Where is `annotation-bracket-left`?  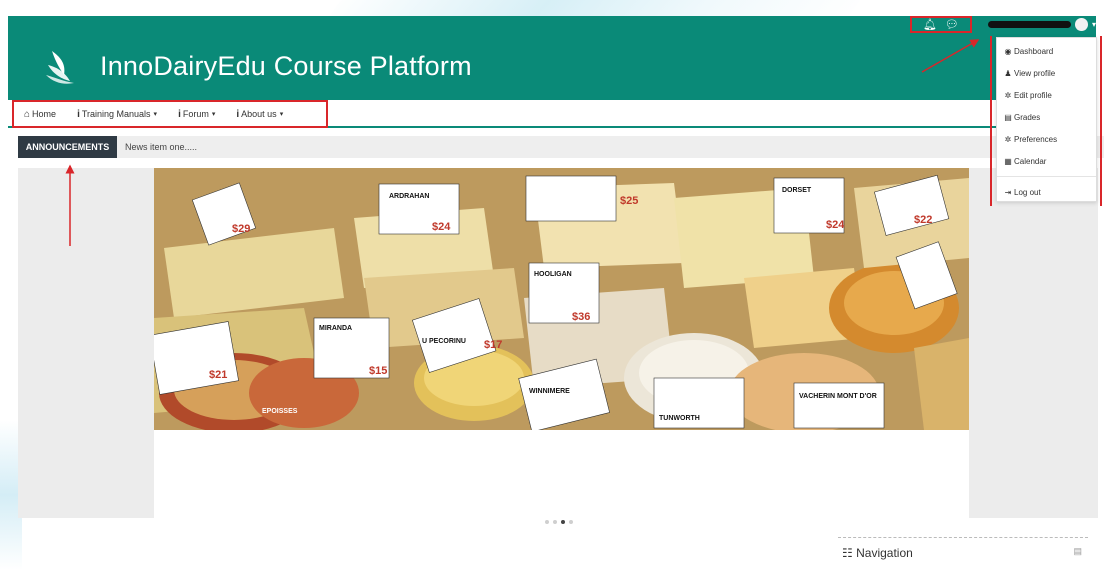
annotation-bracket-left is located at coordinates (991, 121).